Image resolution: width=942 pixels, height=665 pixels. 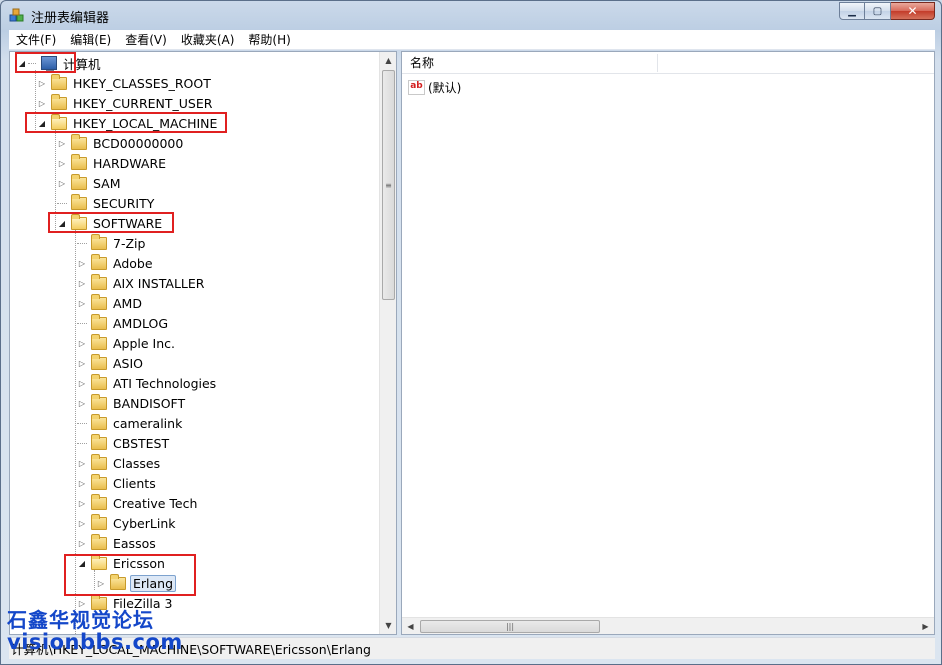 What do you see at coordinates (111, 243) in the screenshot?
I see `tree-node-software-child: 7-Zip` at bounding box center [111, 243].